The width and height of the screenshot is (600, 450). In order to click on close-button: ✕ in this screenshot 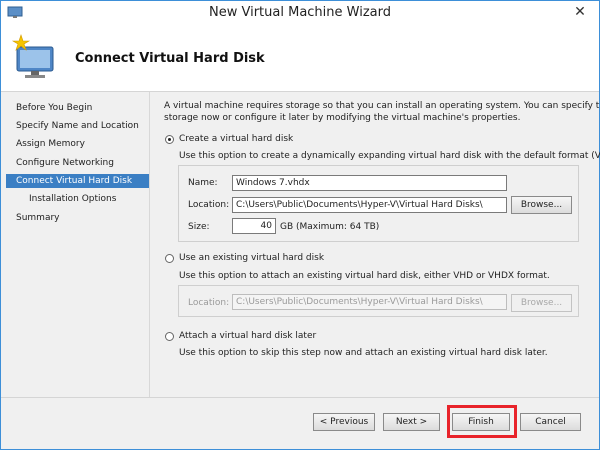, I will do `click(580, 12)`.